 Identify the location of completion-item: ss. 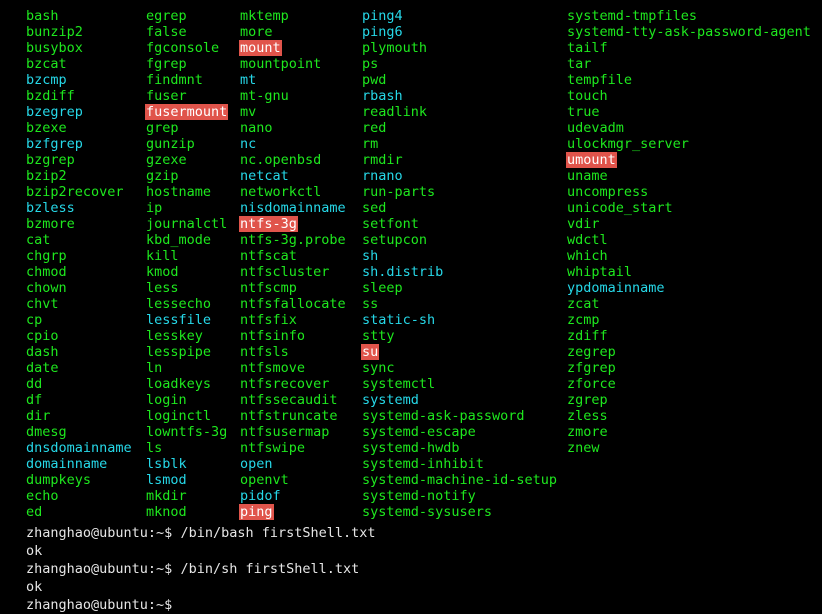
(459, 304).